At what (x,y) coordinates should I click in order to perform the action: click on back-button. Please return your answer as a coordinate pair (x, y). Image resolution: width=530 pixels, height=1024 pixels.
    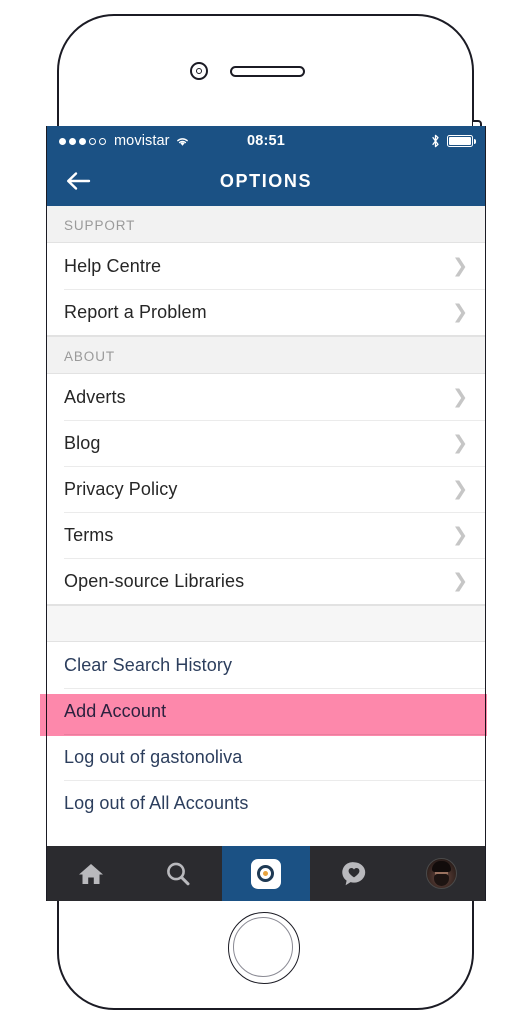
    Looking at the image, I should click on (78, 181).